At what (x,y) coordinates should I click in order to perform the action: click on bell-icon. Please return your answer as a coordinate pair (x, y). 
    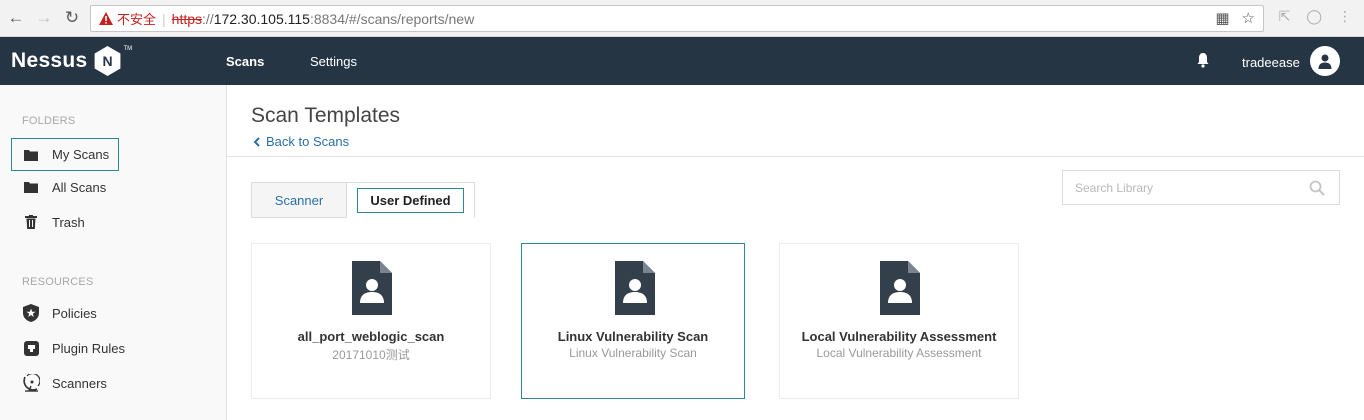
    Looking at the image, I should click on (1203, 60).